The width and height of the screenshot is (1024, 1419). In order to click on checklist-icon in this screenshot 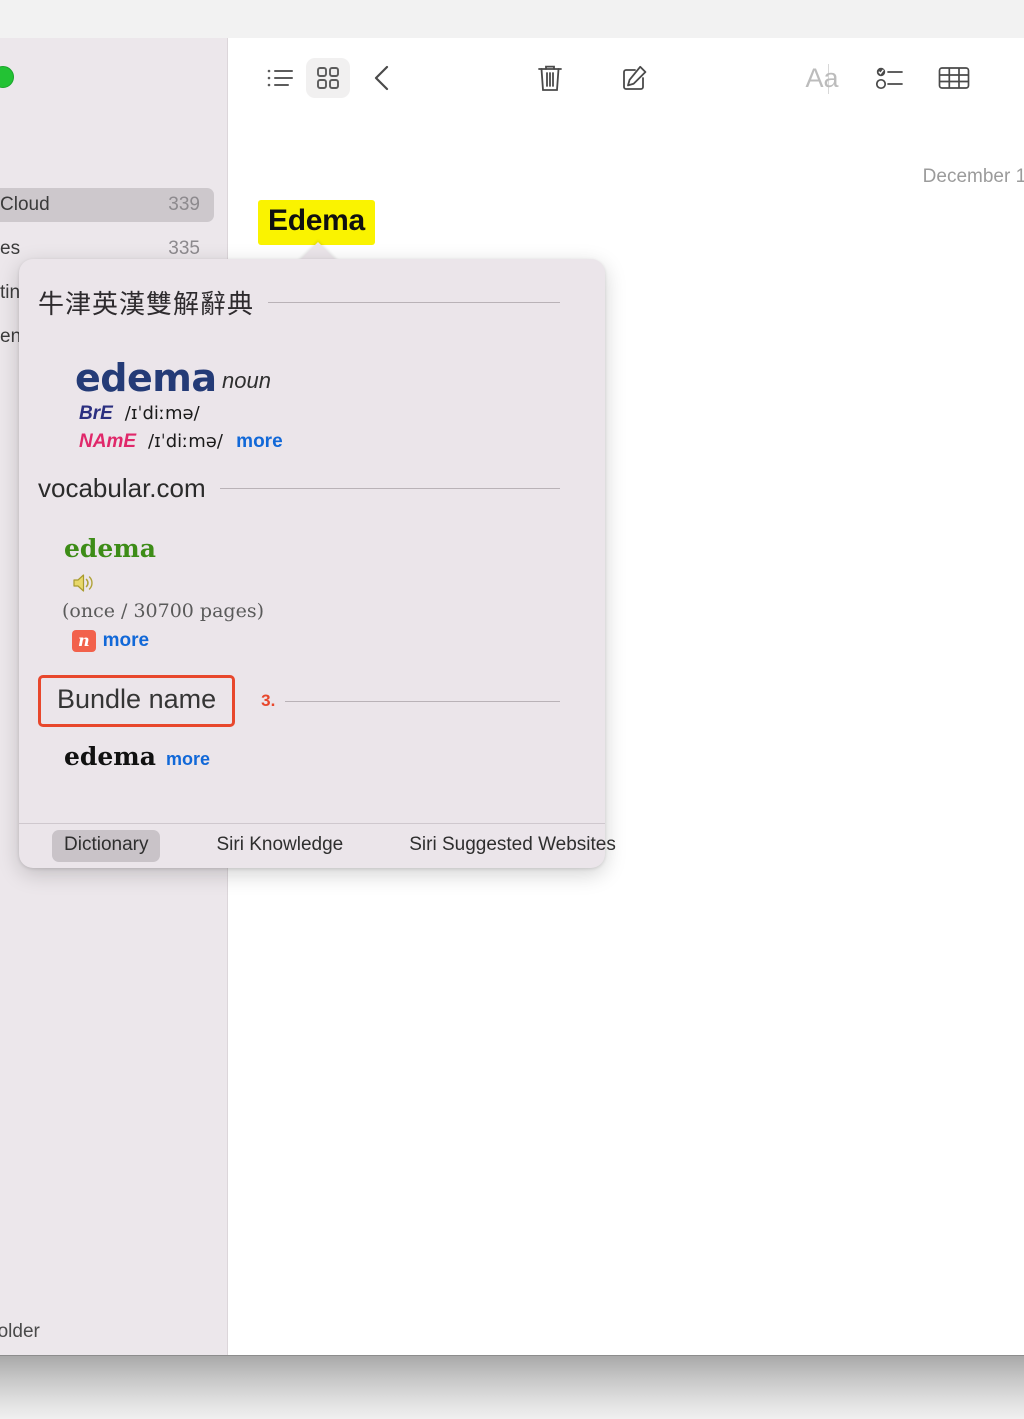, I will do `click(890, 78)`.